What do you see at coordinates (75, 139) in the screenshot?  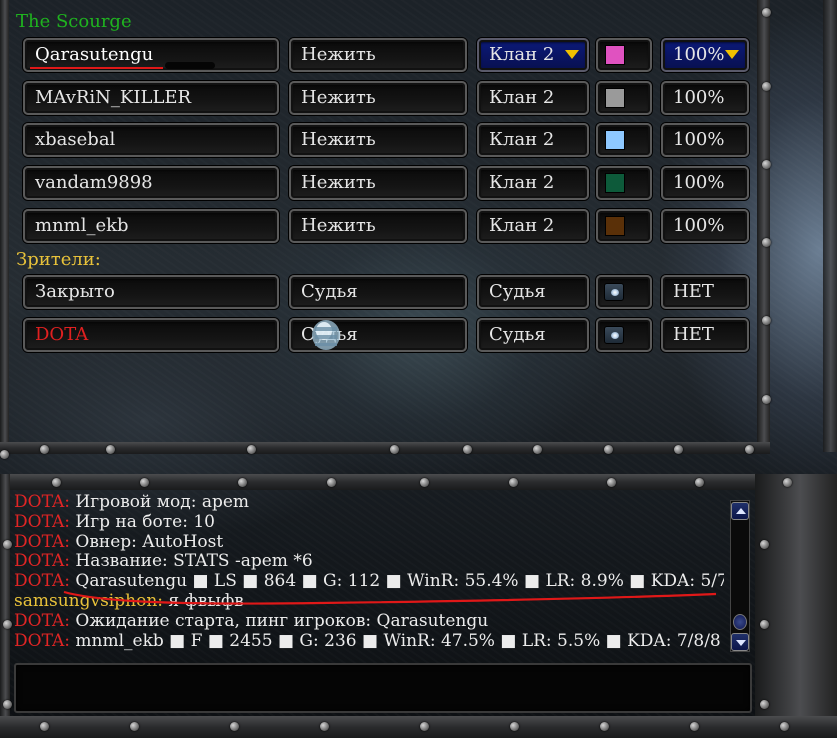 I see `player-name: xbasebal` at bounding box center [75, 139].